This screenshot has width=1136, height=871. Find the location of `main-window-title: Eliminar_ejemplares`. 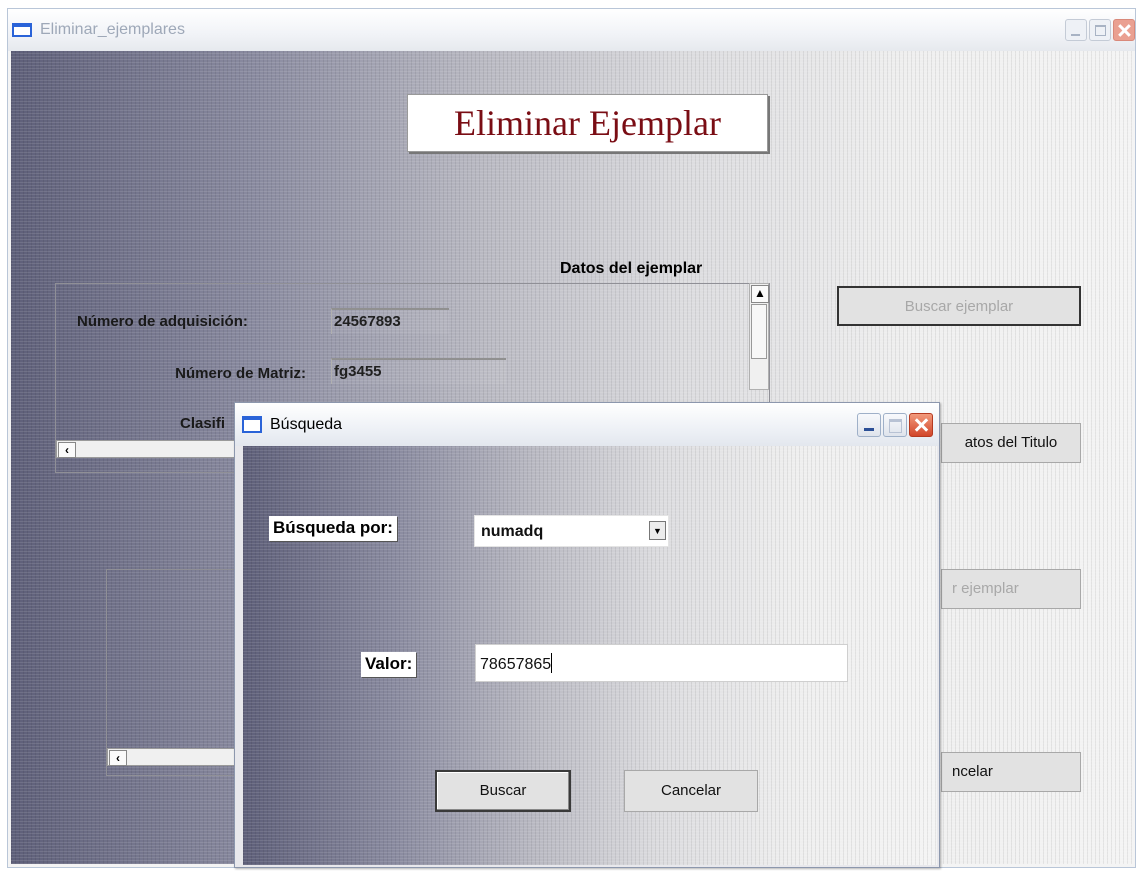

main-window-title: Eliminar_ejemplares is located at coordinates (112, 29).